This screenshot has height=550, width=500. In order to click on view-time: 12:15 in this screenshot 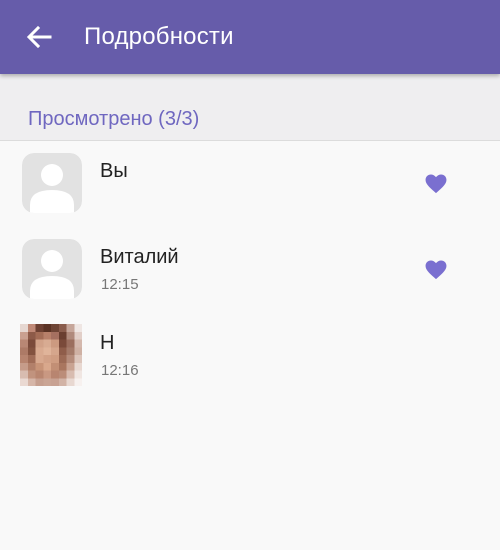, I will do `click(120, 284)`.